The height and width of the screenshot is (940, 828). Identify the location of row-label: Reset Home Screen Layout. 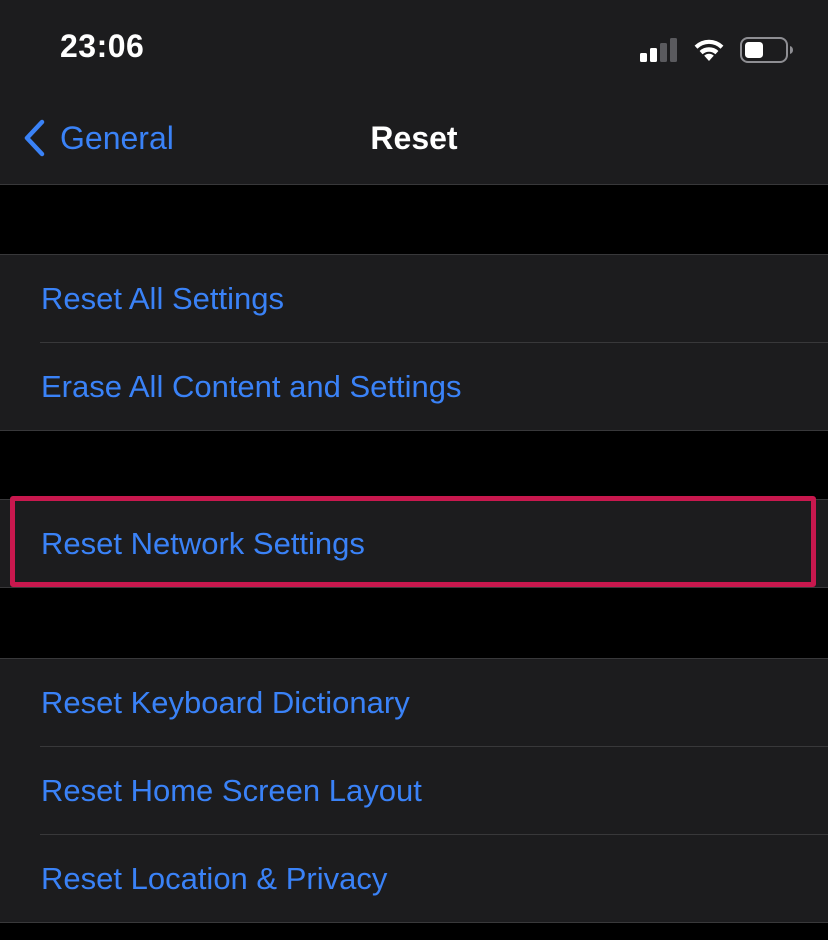
(231, 790).